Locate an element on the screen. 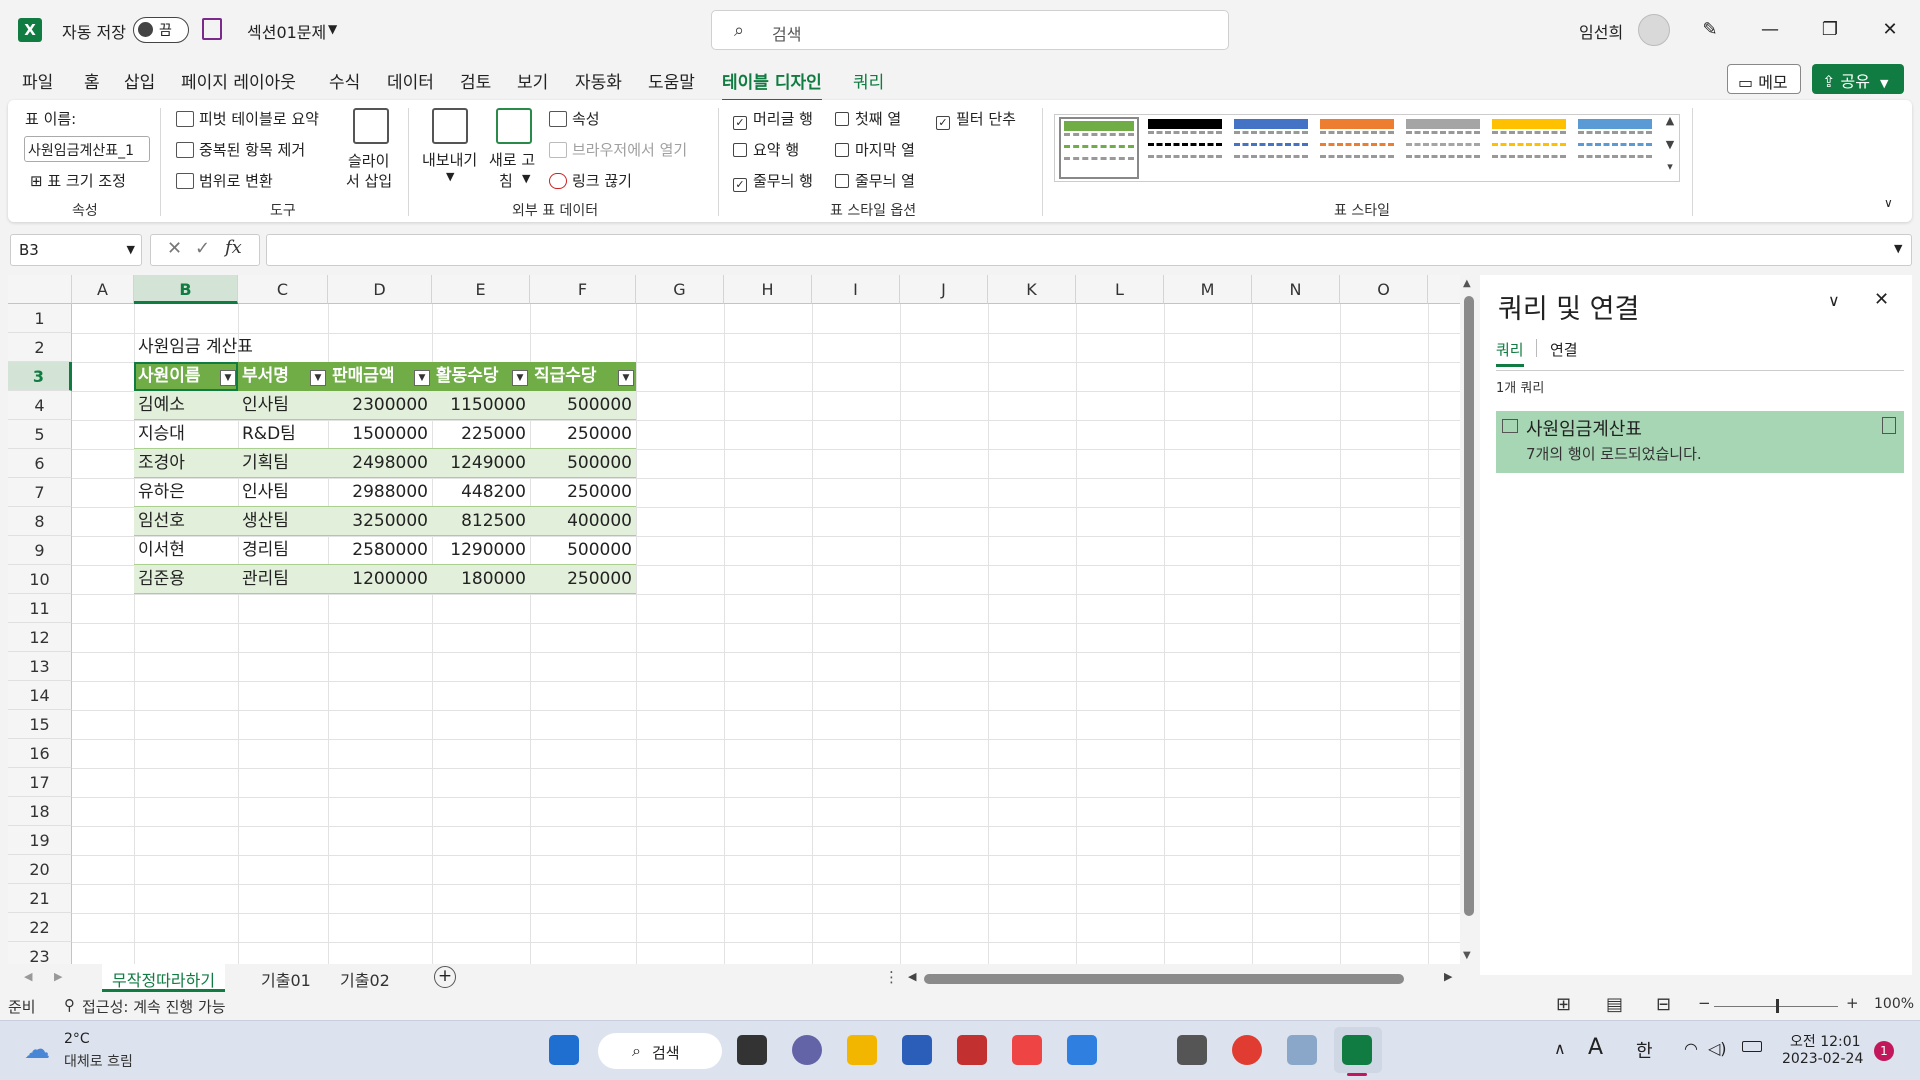 This screenshot has height=1080, width=1920. column-header: J is located at coordinates (944, 289).